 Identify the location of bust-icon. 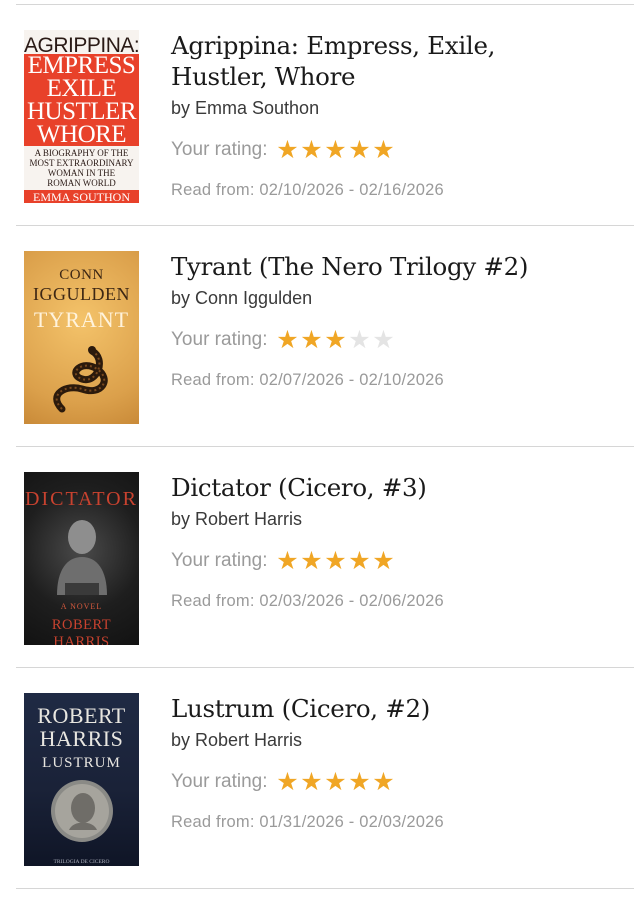
(81, 557).